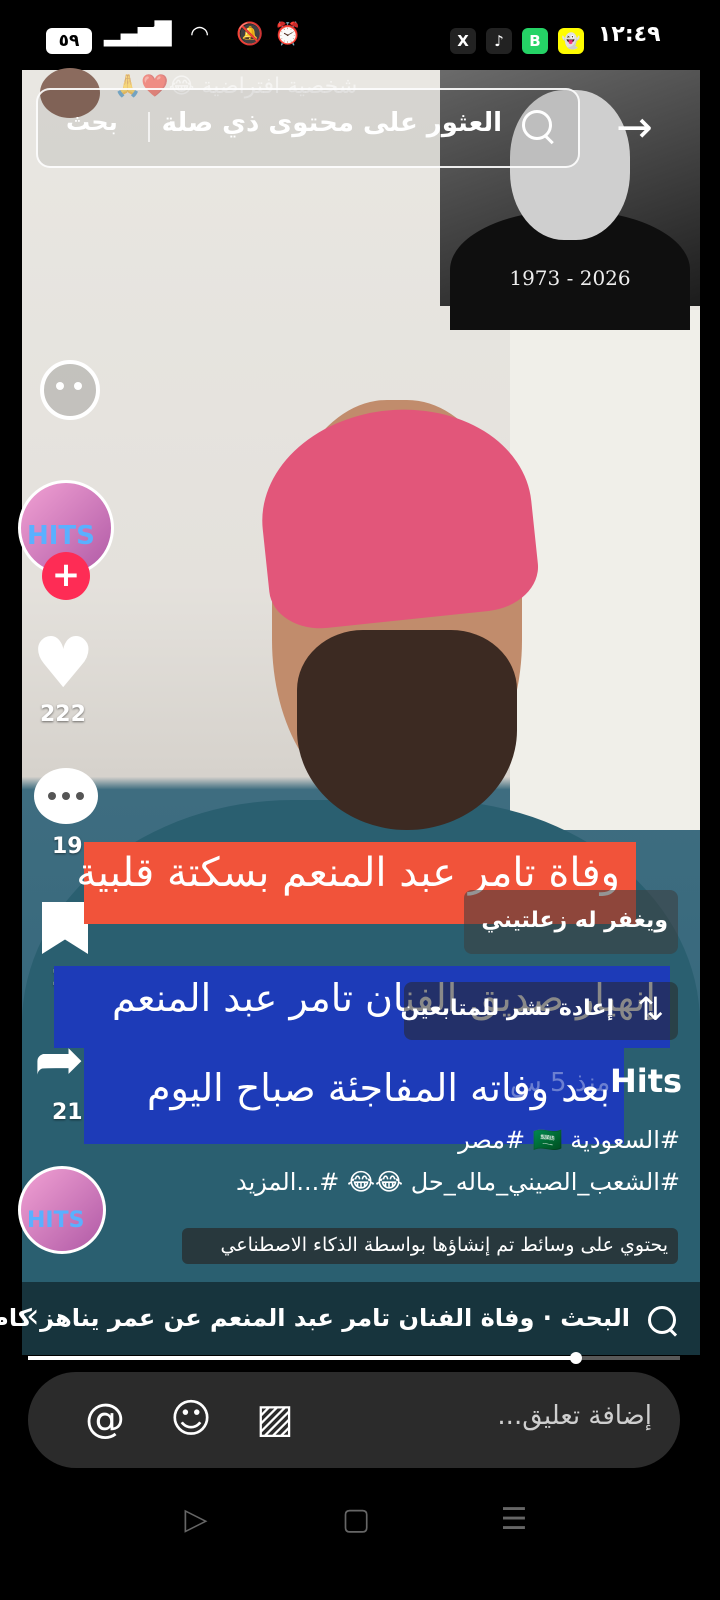 The width and height of the screenshot is (720, 1600). I want to click on memorial-years: 1973 - 2026, so click(570, 278).